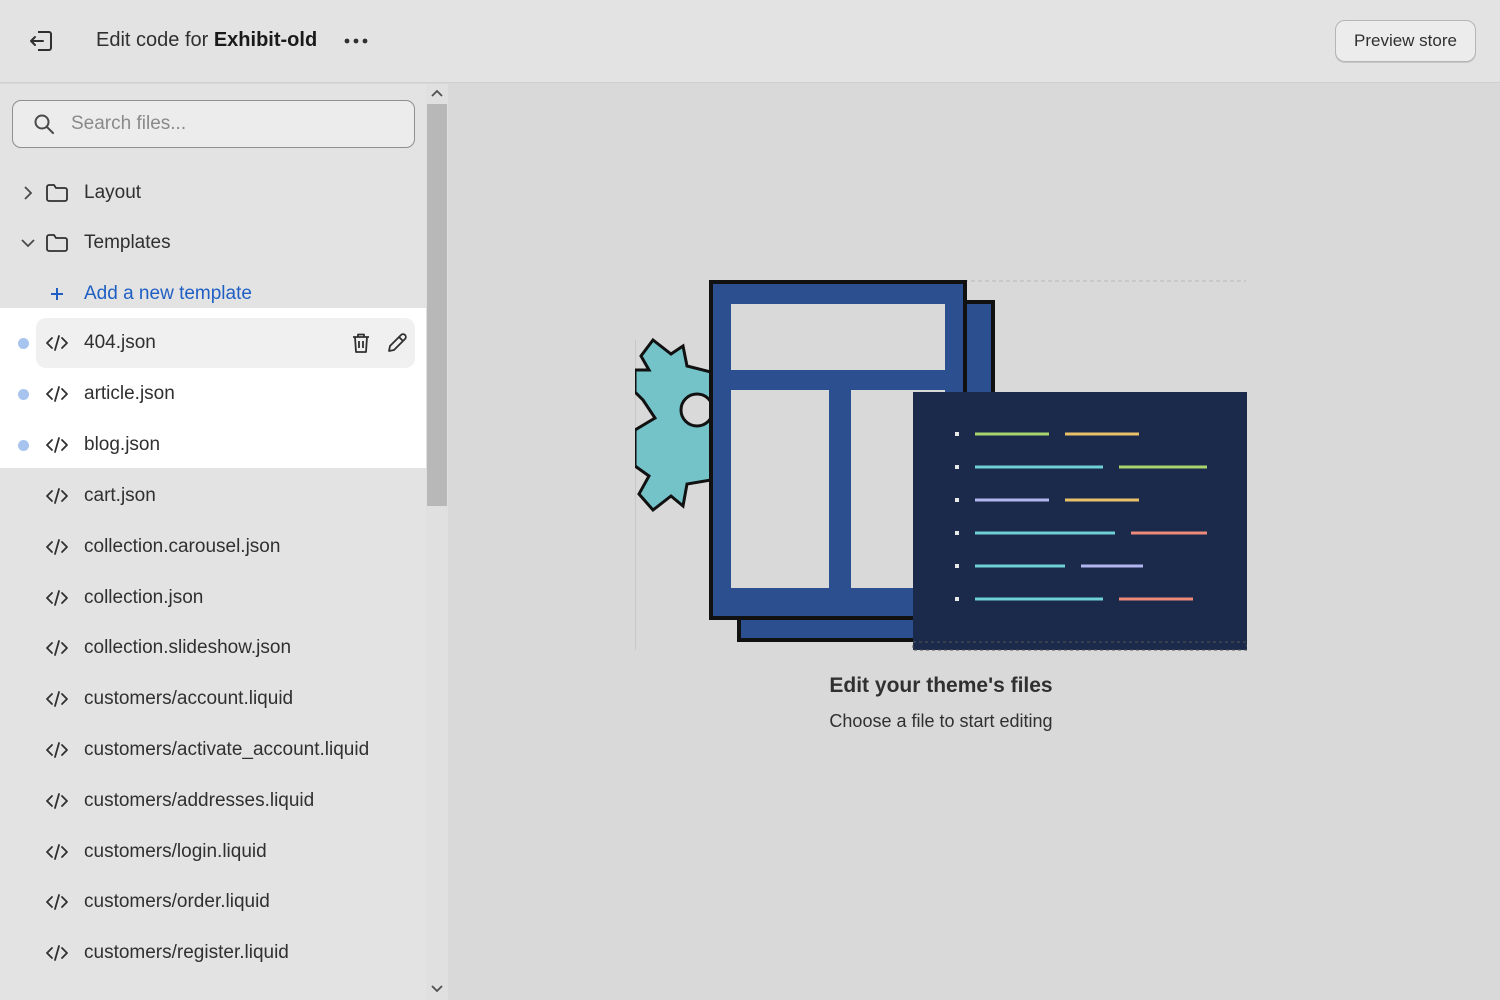  I want to click on folder-label: Layout, so click(113, 192).